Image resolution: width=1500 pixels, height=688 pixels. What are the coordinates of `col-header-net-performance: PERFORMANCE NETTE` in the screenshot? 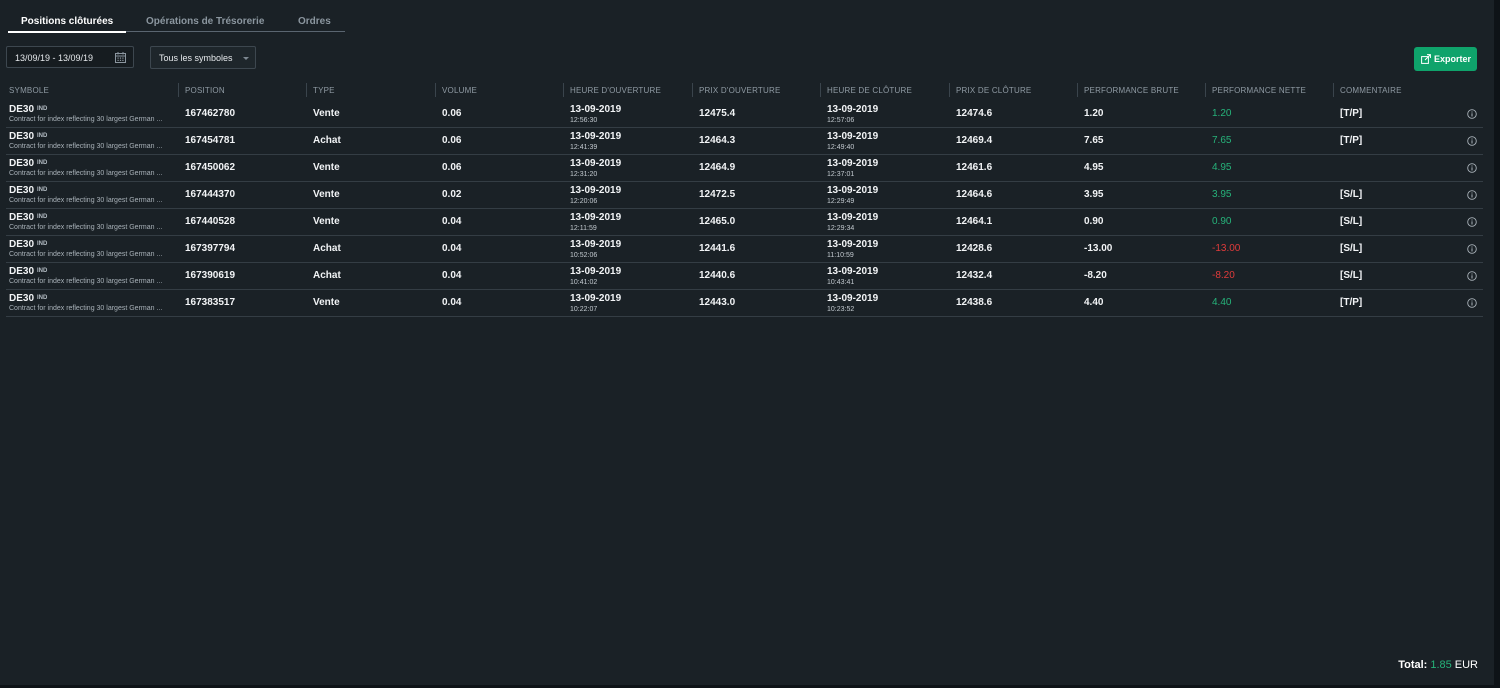 It's located at (1259, 90).